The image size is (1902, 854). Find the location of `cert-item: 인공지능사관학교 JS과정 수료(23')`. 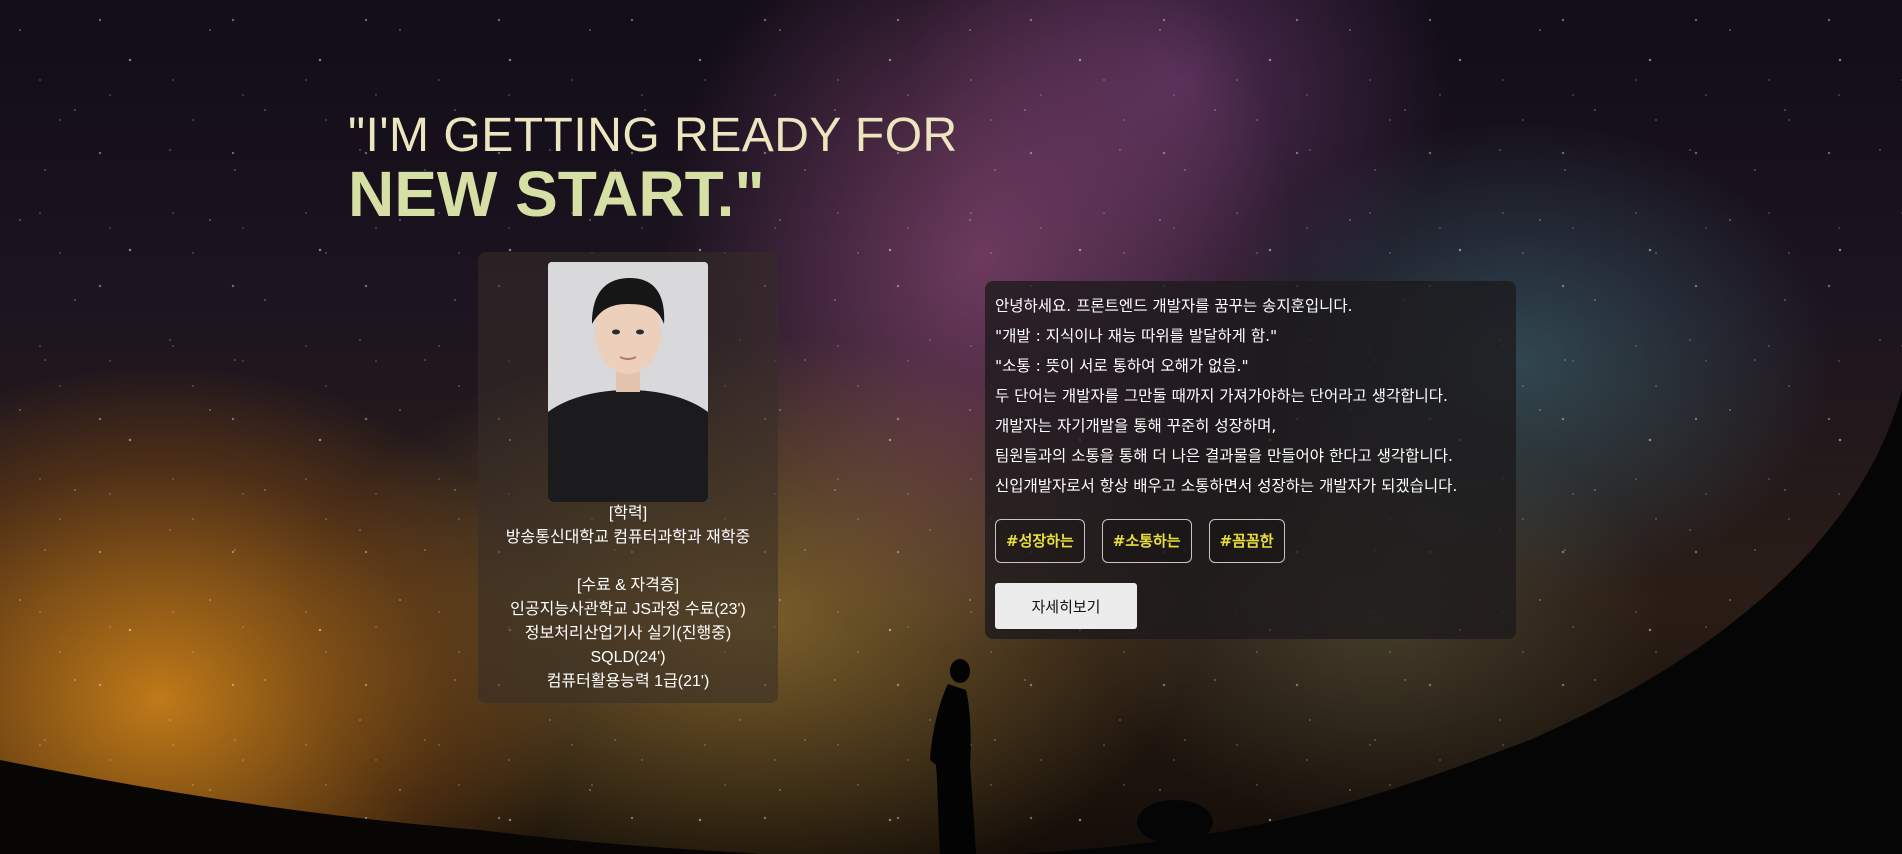

cert-item: 인공지능사관학교 JS과정 수료(23') is located at coordinates (628, 609).